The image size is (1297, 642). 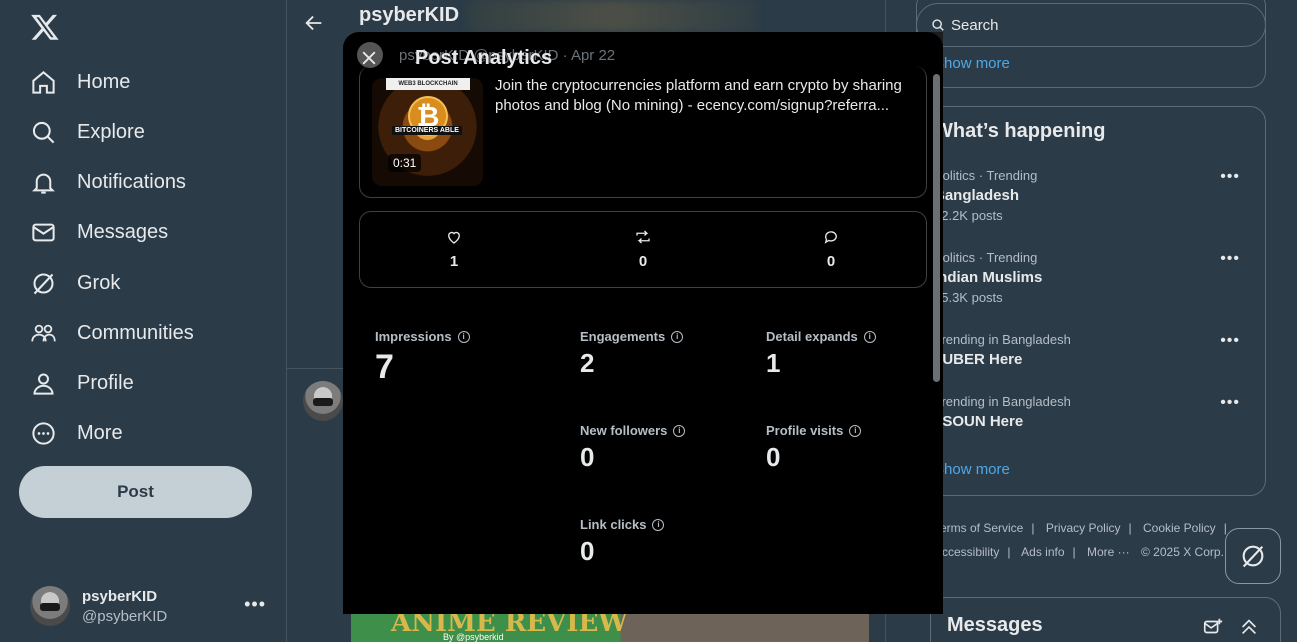 I want to click on cookie-link: Cookie Policy, so click(x=1179, y=528).